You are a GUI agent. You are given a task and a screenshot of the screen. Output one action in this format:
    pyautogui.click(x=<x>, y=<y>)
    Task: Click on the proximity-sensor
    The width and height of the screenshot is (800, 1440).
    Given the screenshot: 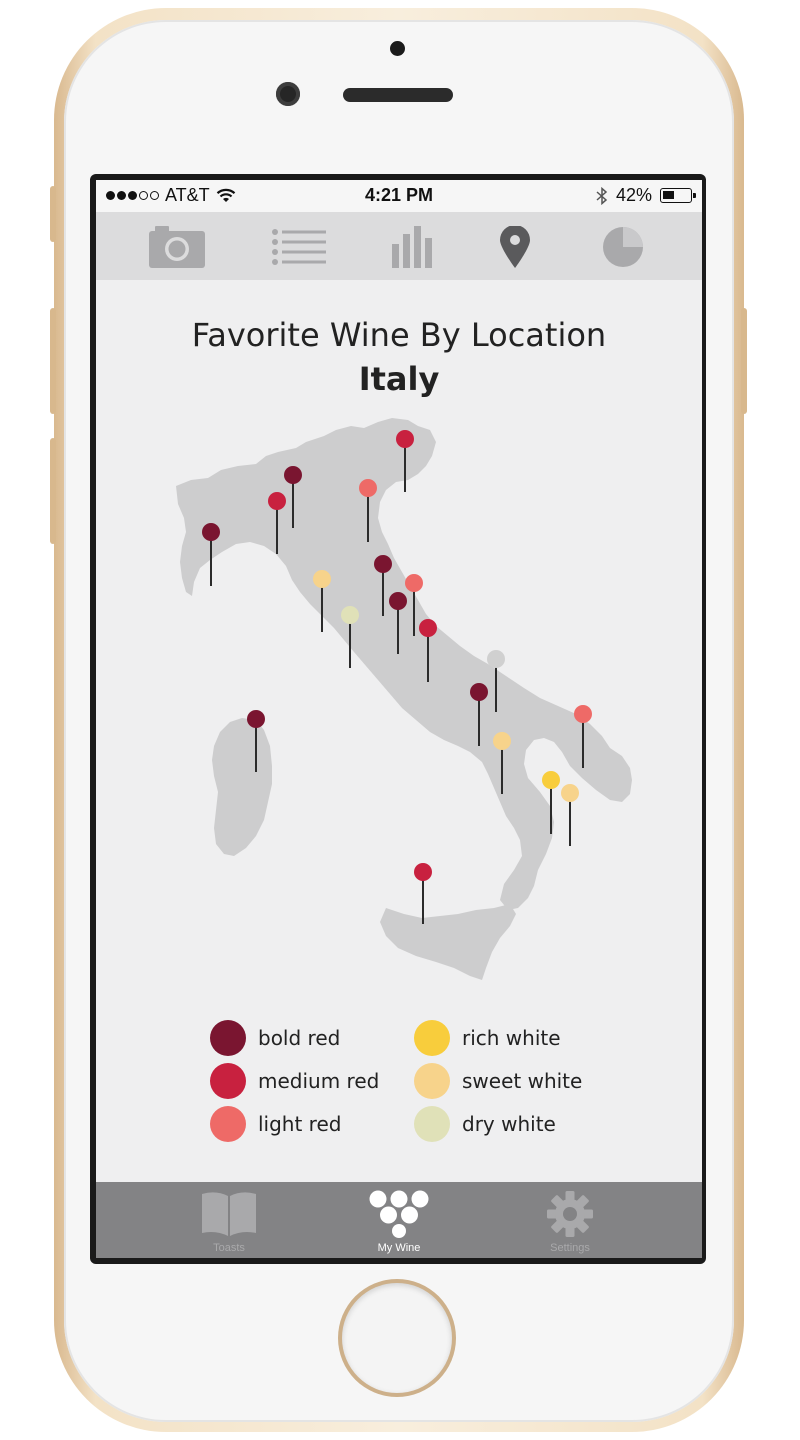 What is the action you would take?
    pyautogui.click(x=397, y=48)
    